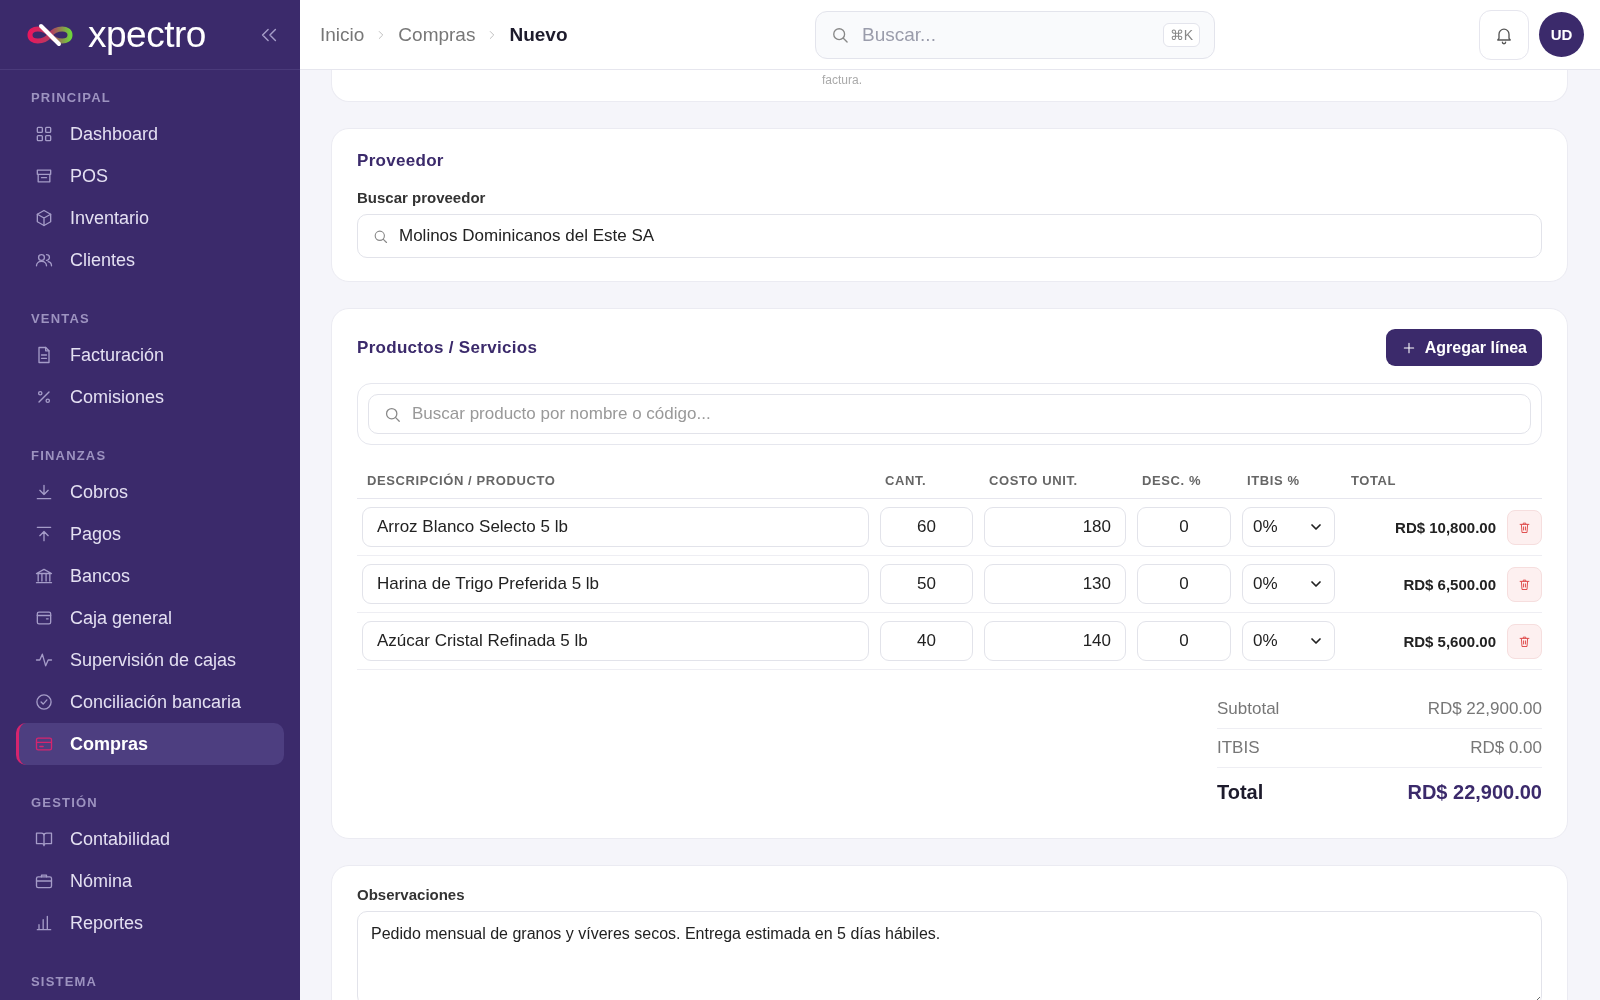  I want to click on box-icon, so click(44, 218).